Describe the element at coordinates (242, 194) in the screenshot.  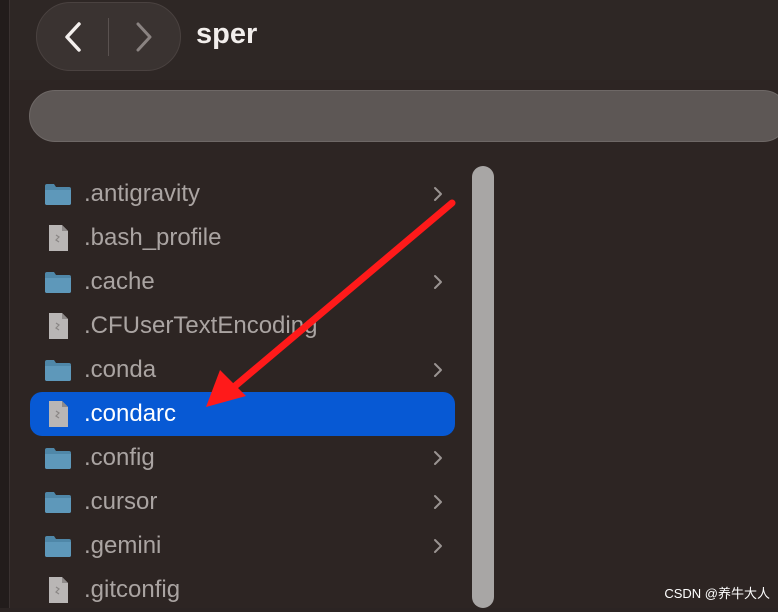
I see `file-row: .antigravity` at that location.